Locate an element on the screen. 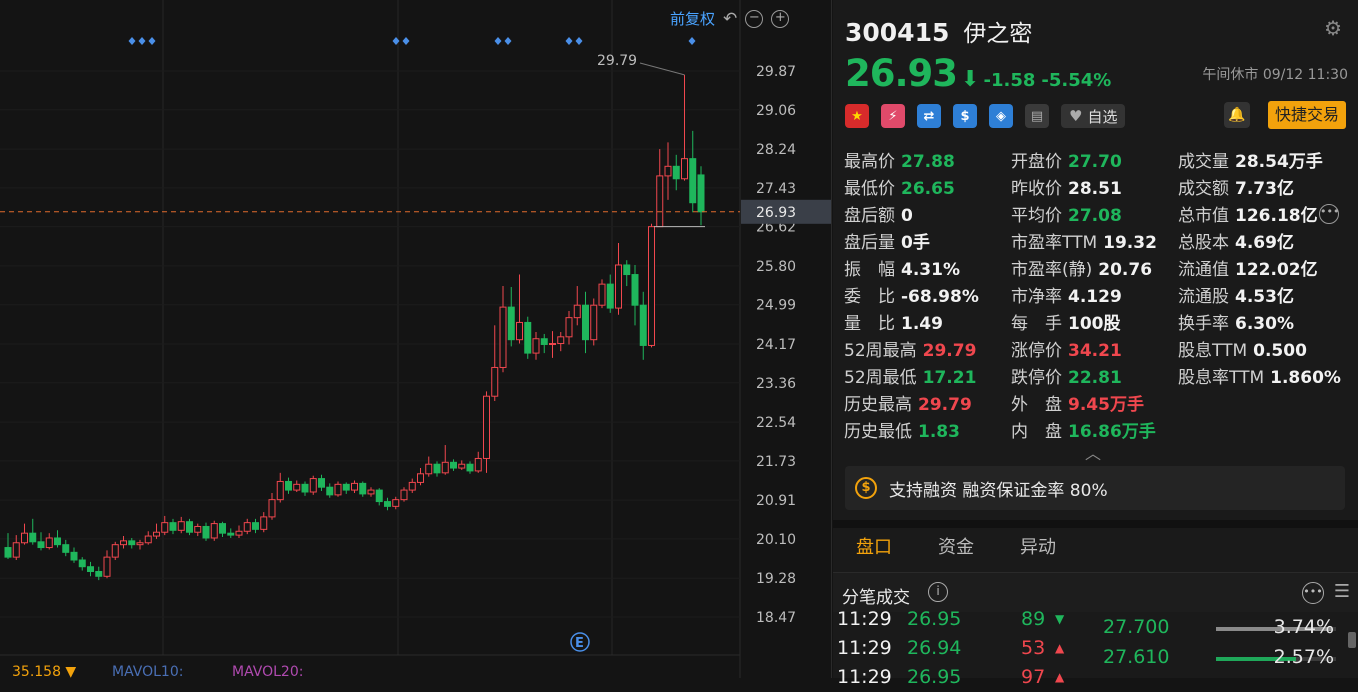  add-watchlist-button: ♥ 自选 is located at coordinates (1093, 116).